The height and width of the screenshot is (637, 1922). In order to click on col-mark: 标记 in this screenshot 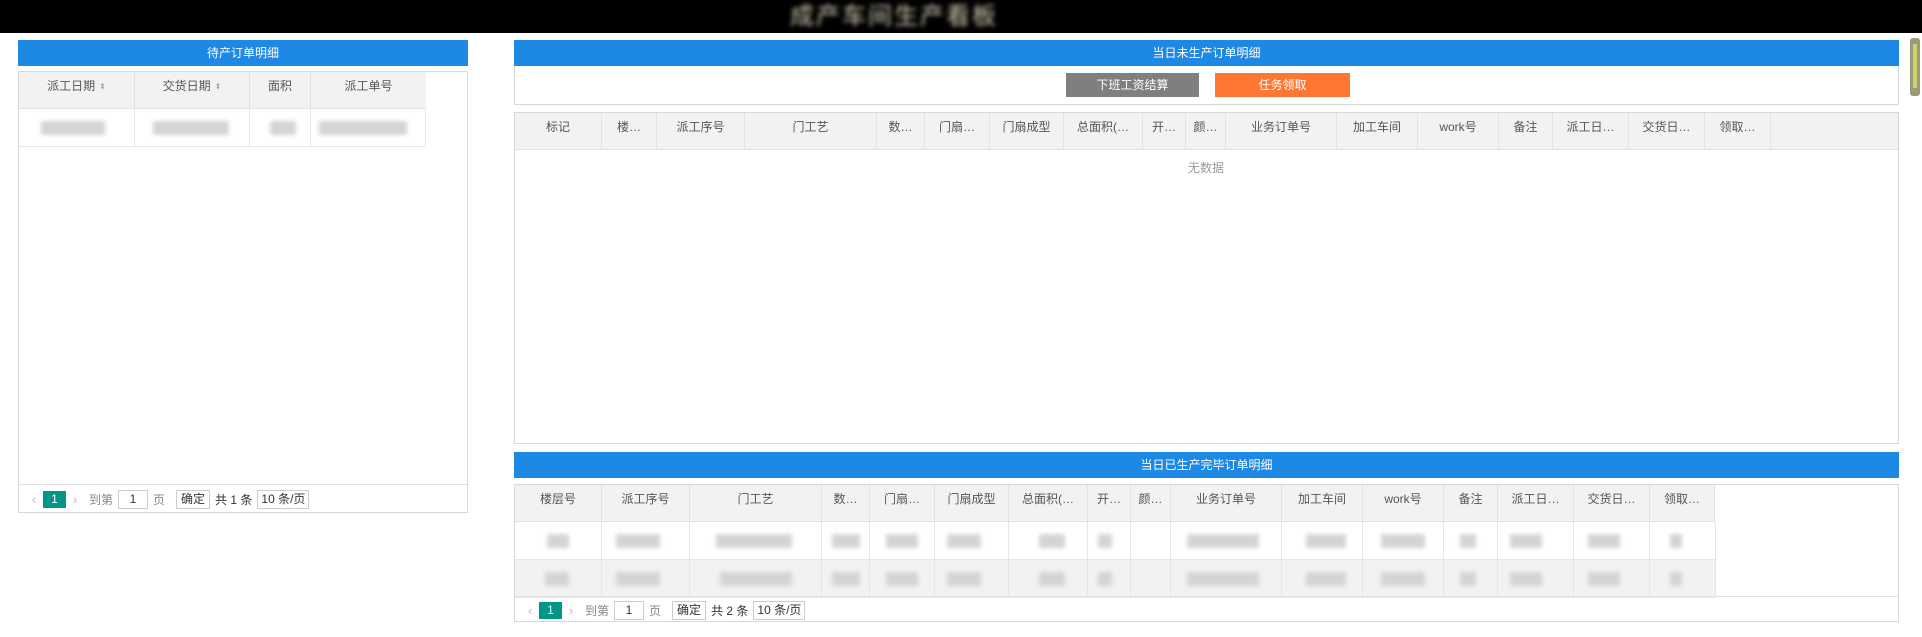, I will do `click(558, 131)`.